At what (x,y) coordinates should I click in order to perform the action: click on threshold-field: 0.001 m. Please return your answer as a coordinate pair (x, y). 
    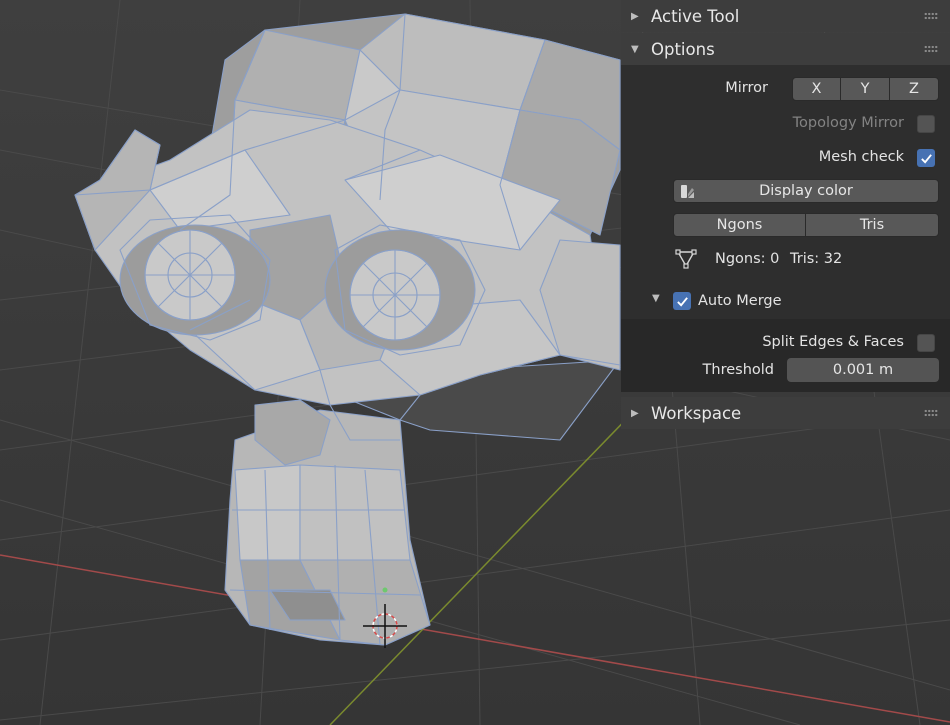
    Looking at the image, I should click on (863, 370).